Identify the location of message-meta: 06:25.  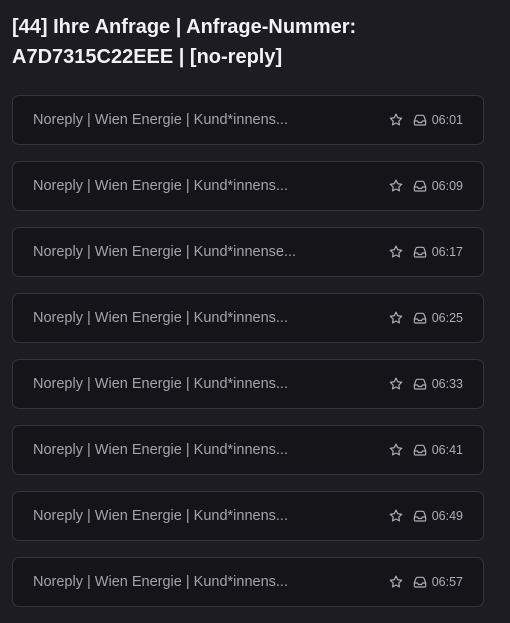
(425, 318).